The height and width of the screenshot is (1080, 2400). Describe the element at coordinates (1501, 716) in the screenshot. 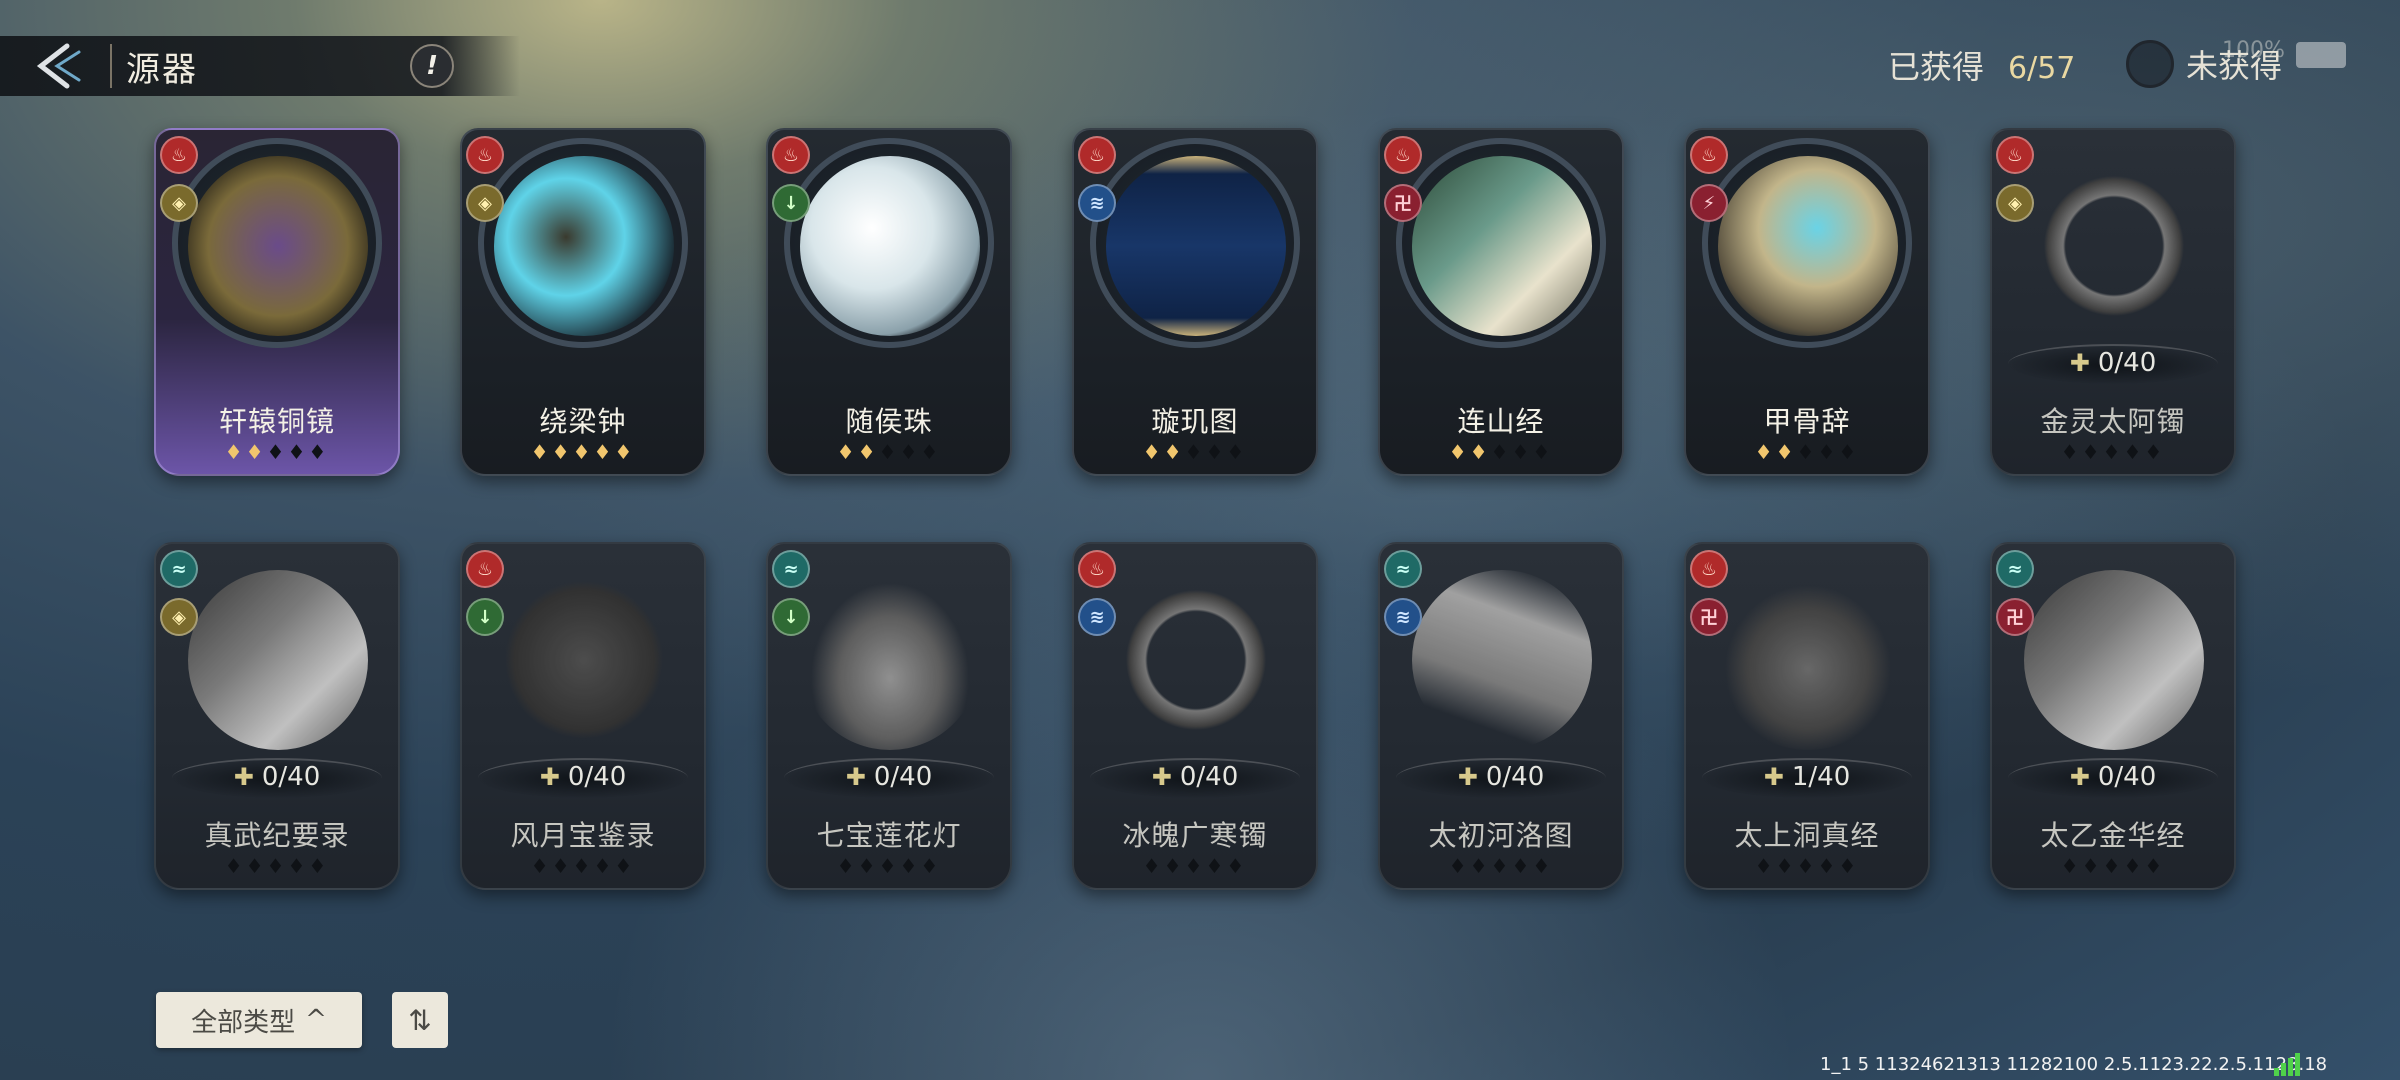

I see `item-card: ≈ ≋ ✚ 0/40 太初河洛图 ♦♦♦♦♦` at that location.